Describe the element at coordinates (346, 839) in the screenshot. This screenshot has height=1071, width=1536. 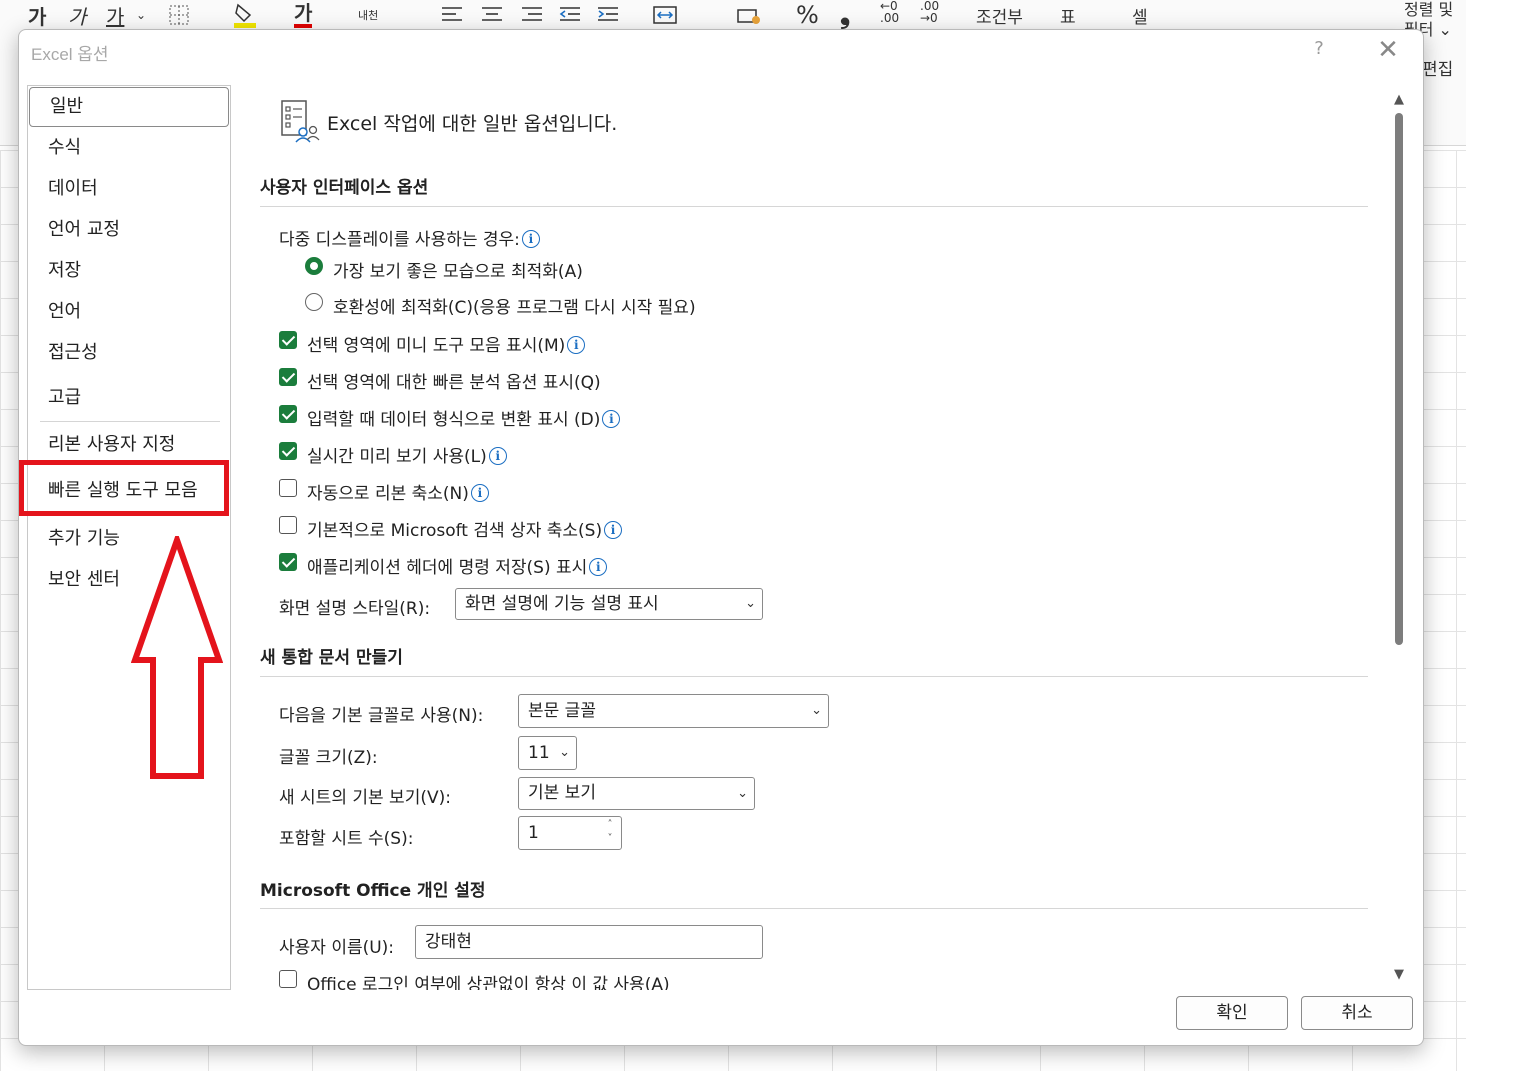
I see `sheet-count-label: 포함할 시트 수(S):` at that location.